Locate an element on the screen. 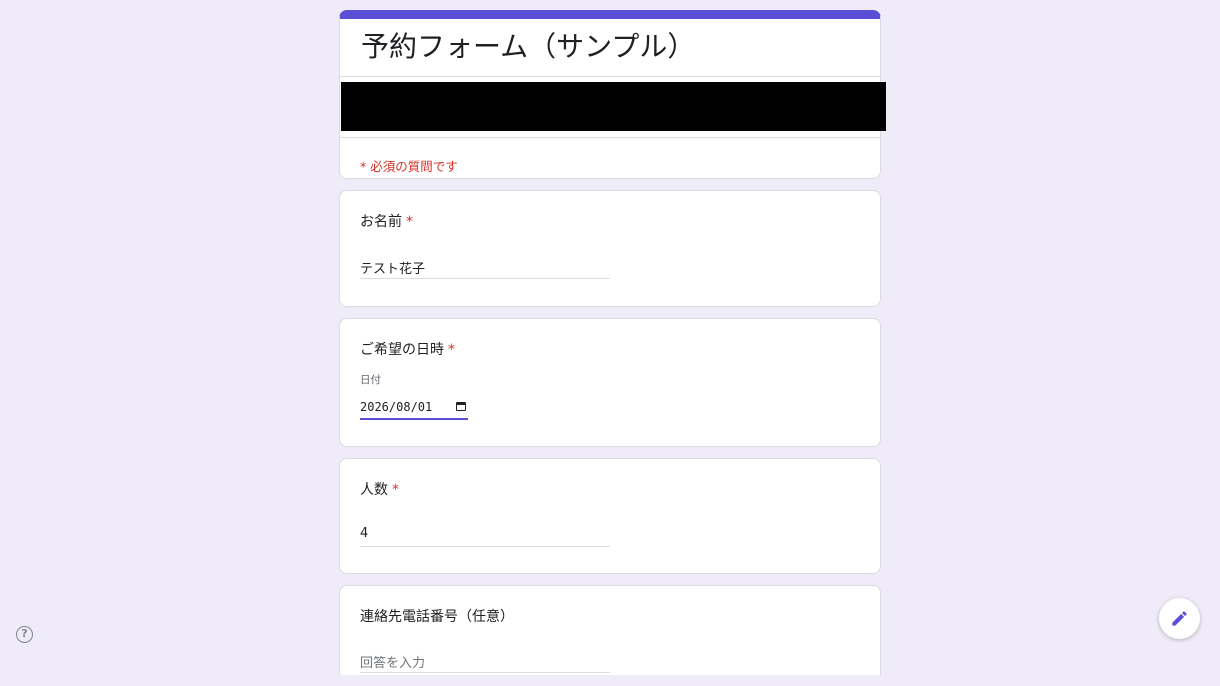 This screenshot has height=686, width=1220. question-label: お名前 * is located at coordinates (386, 222).